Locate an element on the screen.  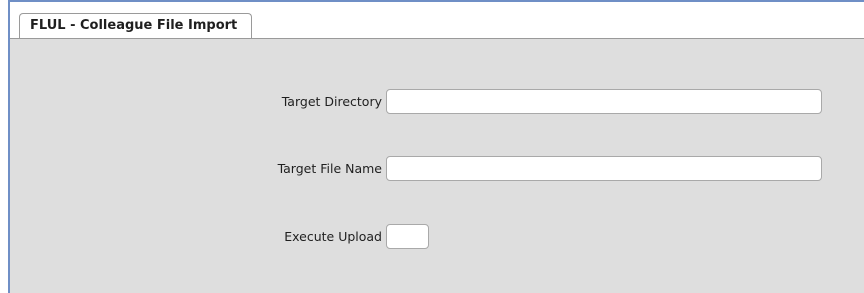
execute-upload-input is located at coordinates (407, 236).